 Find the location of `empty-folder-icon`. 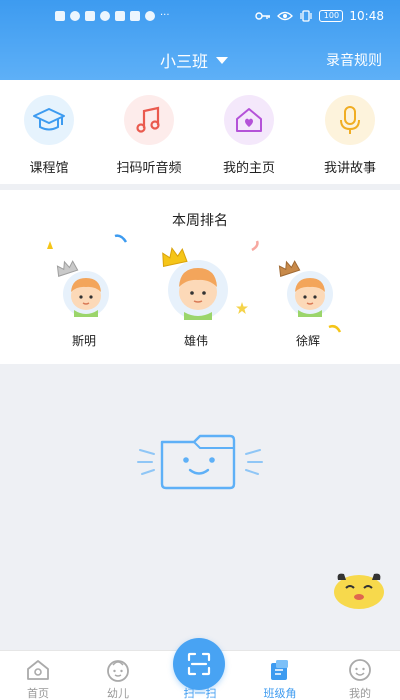

empty-folder-icon is located at coordinates (200, 462).